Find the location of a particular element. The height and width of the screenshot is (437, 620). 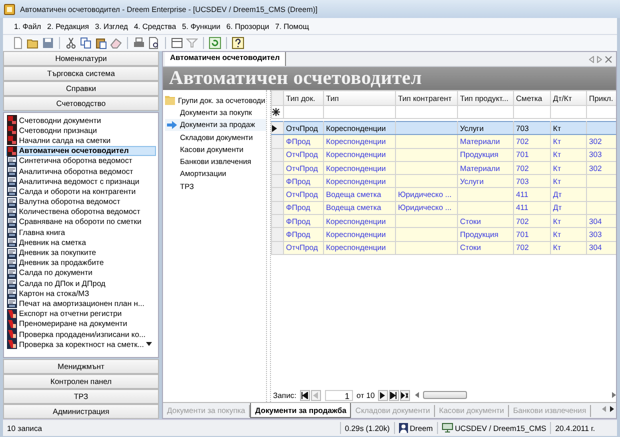

new-record-button is located at coordinates (405, 395).